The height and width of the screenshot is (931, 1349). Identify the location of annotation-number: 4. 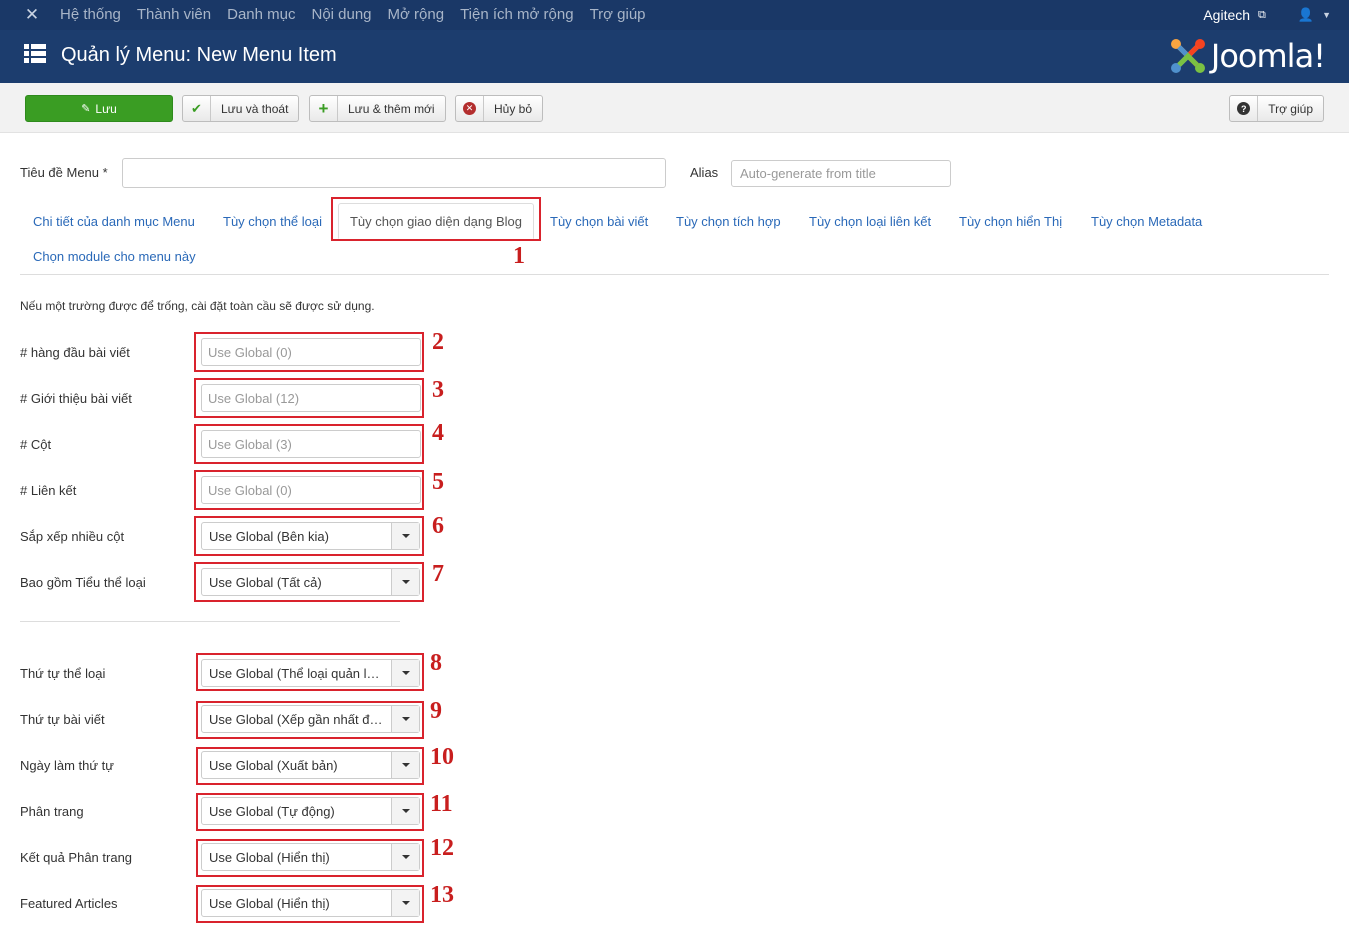
(438, 433).